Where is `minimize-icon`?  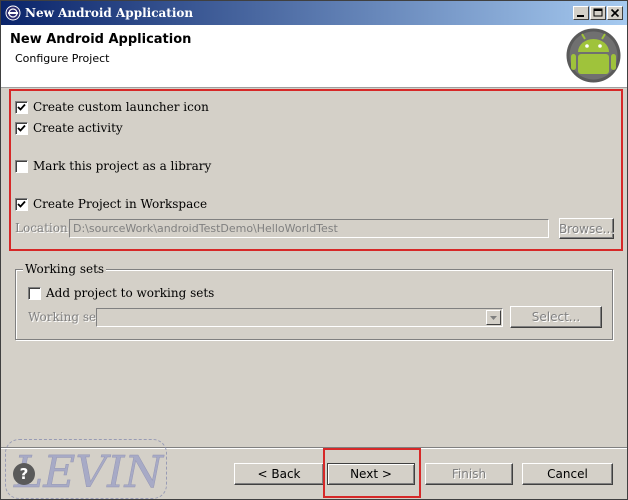
minimize-icon is located at coordinates (580, 16).